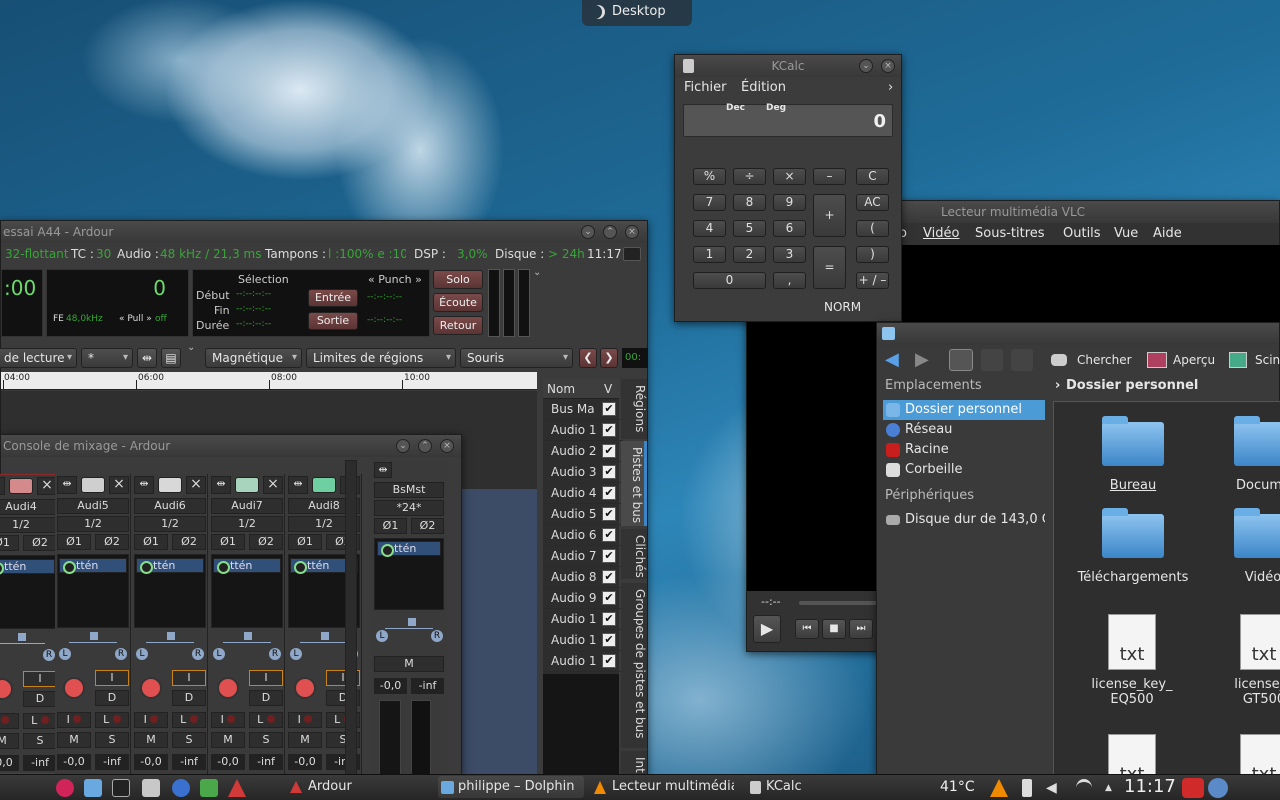  Describe the element at coordinates (749, 254) in the screenshot. I see `key-2: 2` at that location.